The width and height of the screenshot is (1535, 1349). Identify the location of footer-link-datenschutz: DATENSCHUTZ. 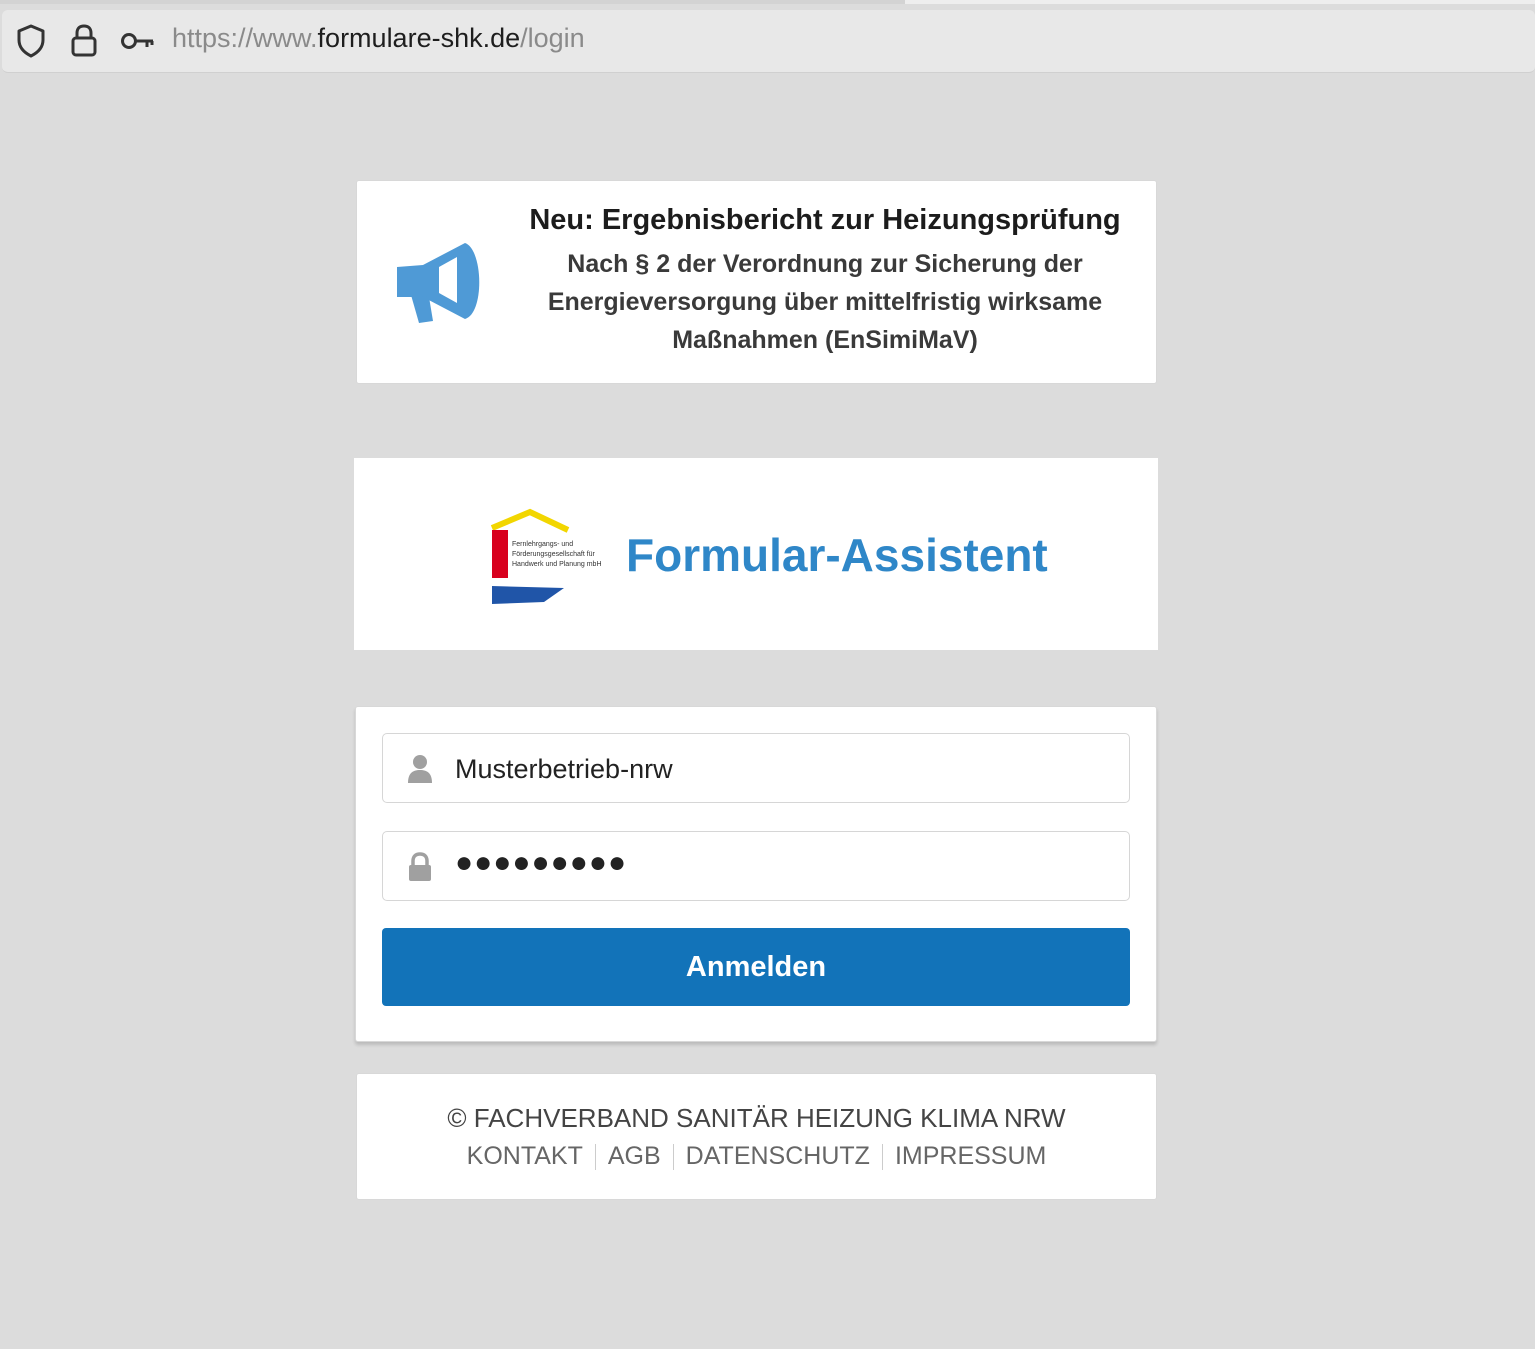
(778, 1156).